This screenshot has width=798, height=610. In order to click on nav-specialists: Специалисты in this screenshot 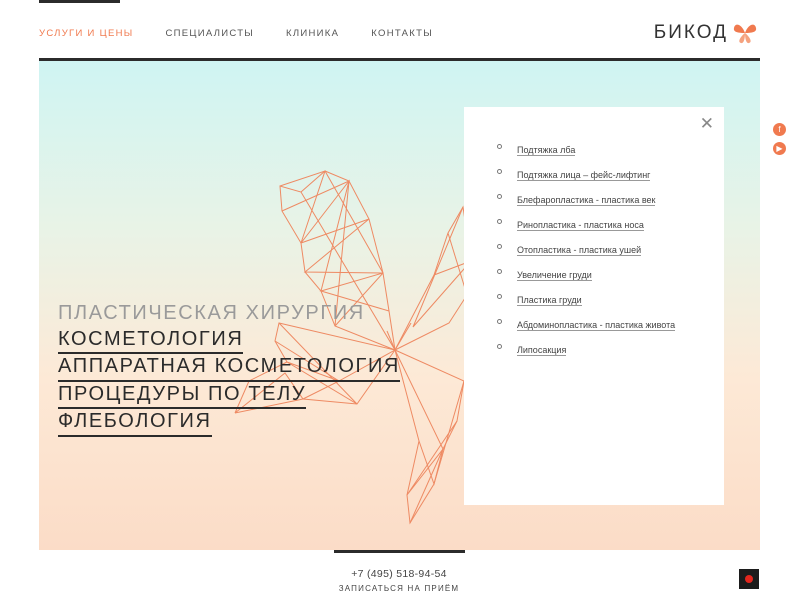, I will do `click(209, 33)`.